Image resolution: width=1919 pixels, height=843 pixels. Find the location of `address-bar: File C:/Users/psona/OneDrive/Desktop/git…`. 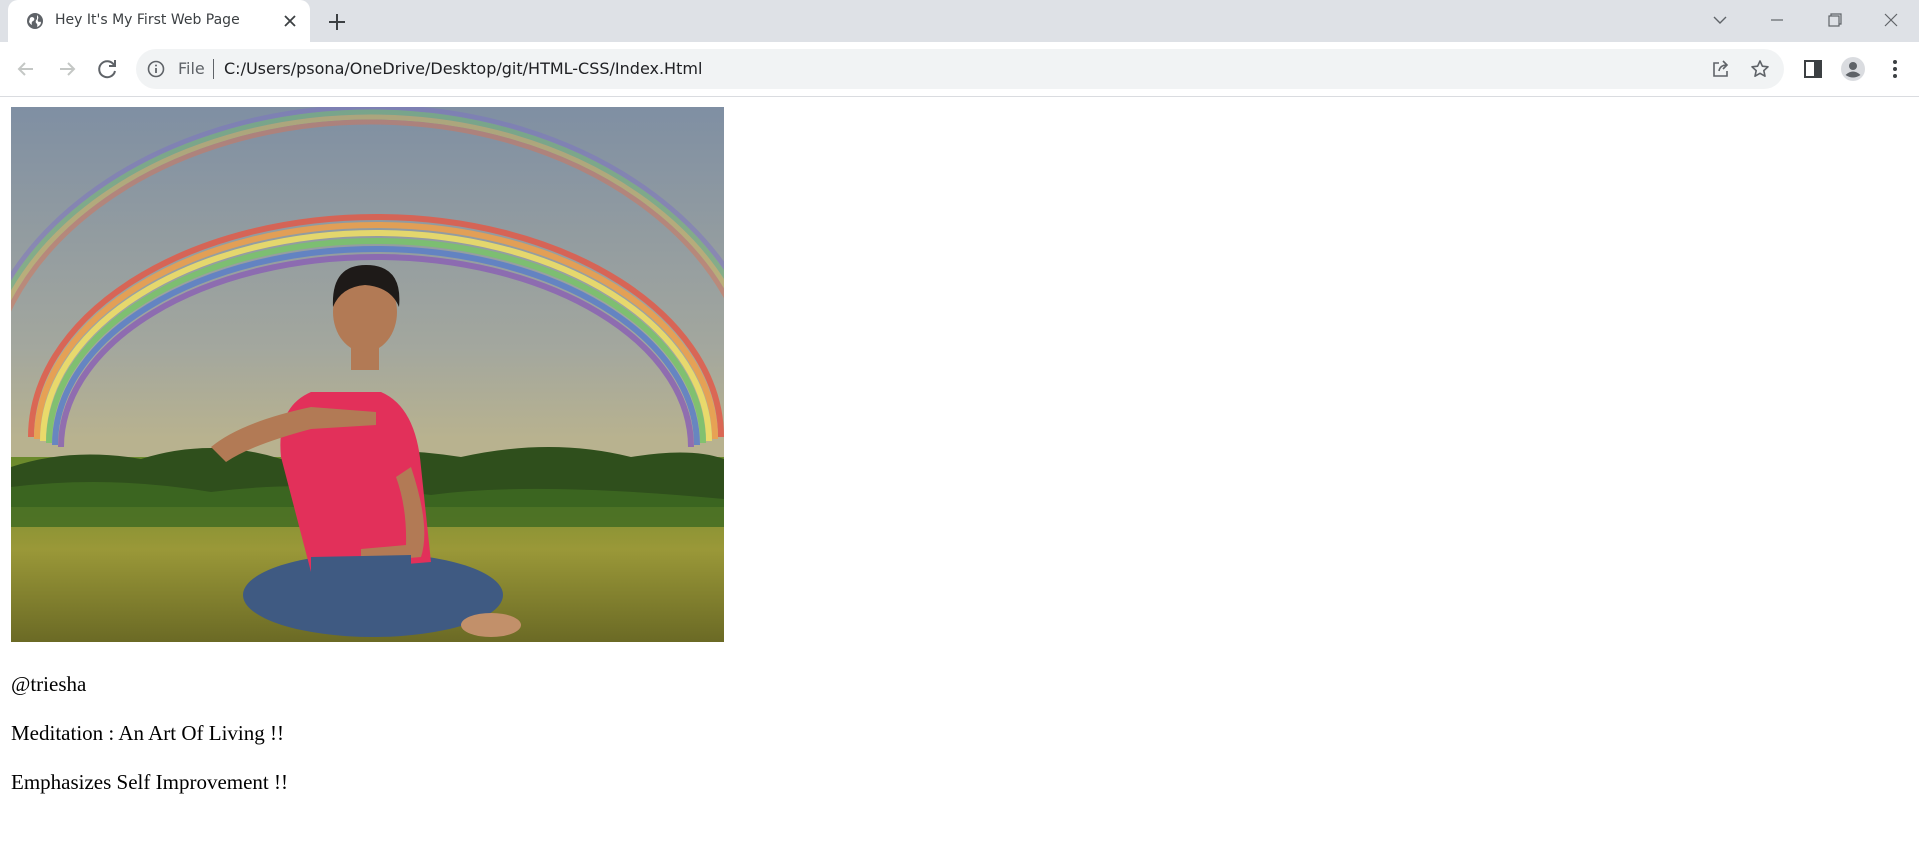

address-bar: File C:/Users/psona/OneDrive/Desktop/git… is located at coordinates (960, 69).